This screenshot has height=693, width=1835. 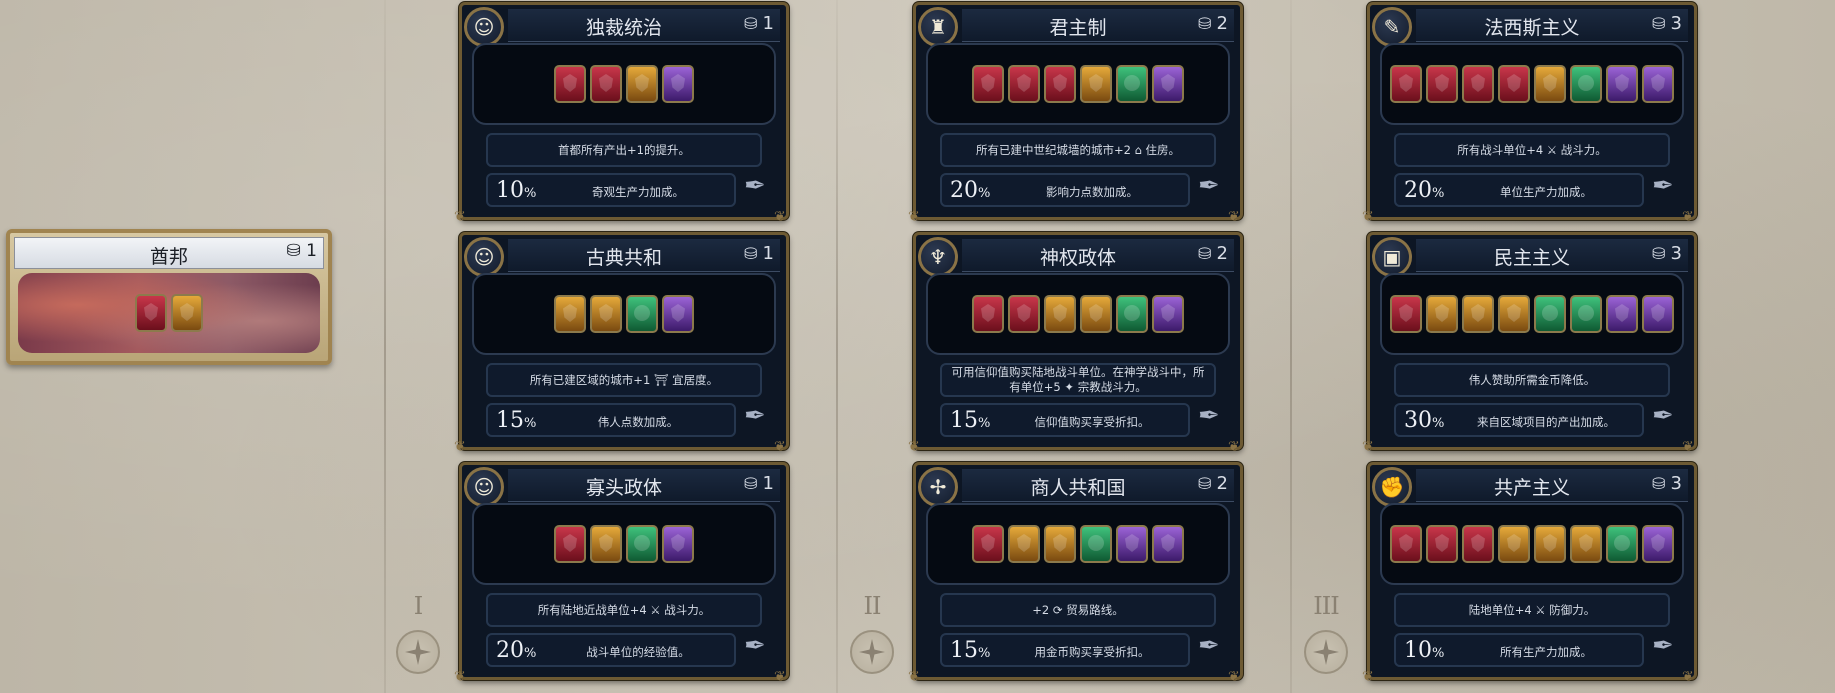 What do you see at coordinates (1098, 25) in the screenshot?
I see `card-header: 君主制 ⛁ 2` at bounding box center [1098, 25].